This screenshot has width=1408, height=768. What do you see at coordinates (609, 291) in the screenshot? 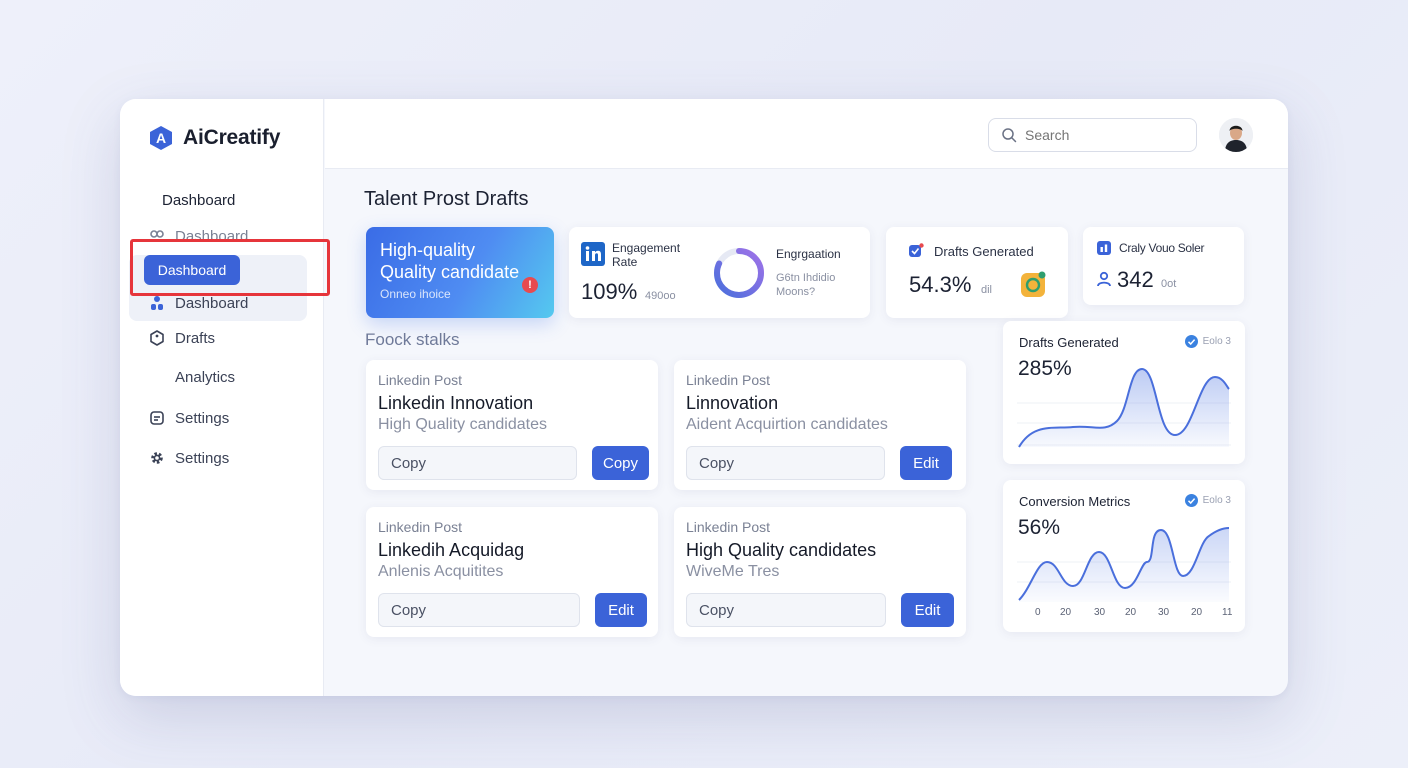
I see `engagement-value: 109%` at bounding box center [609, 291].